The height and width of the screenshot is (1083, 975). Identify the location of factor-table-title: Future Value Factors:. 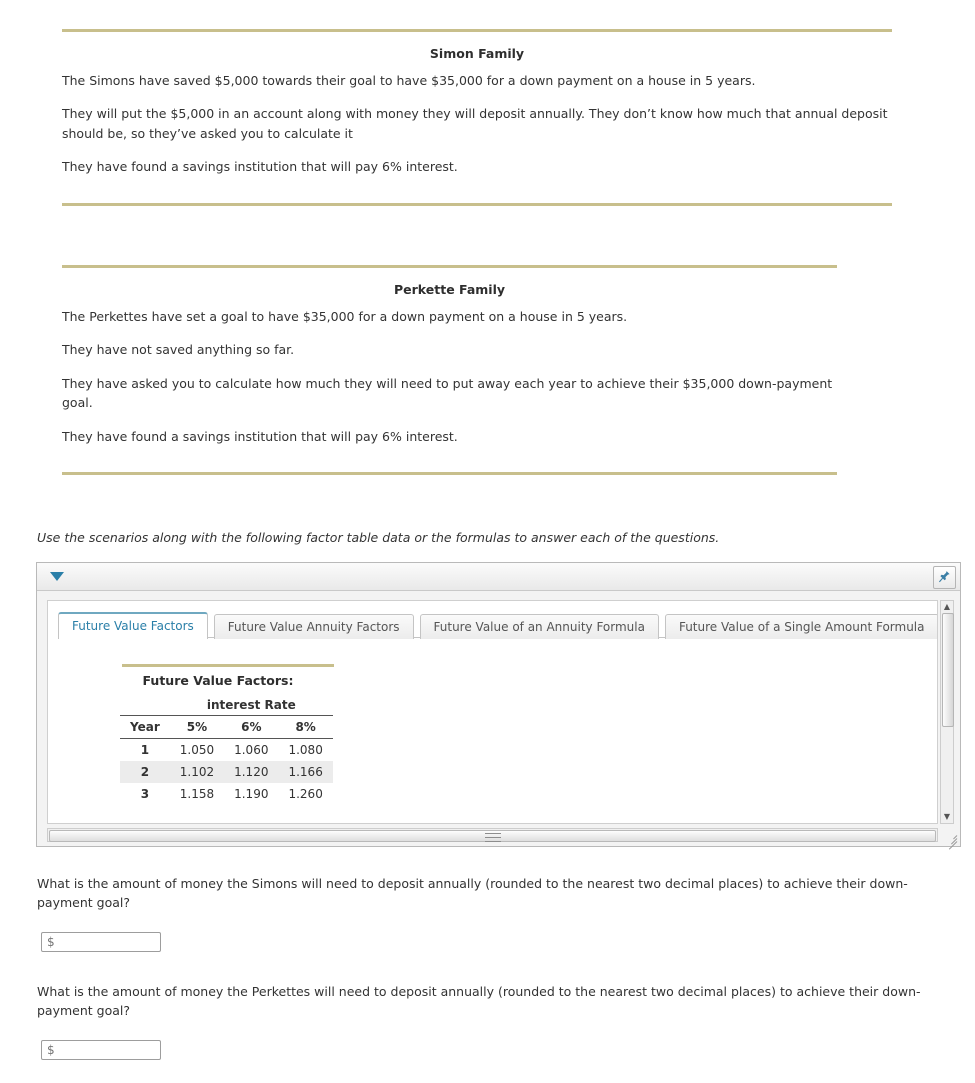
(218, 680).